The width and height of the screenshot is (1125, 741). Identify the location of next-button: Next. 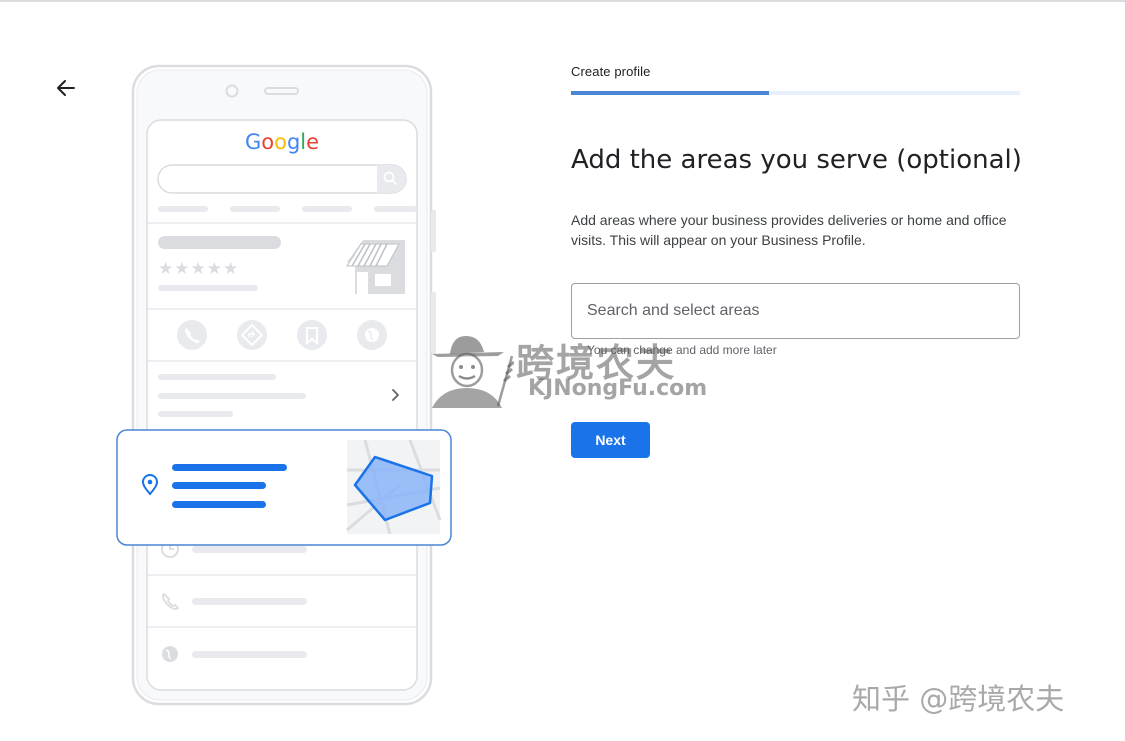
(610, 440).